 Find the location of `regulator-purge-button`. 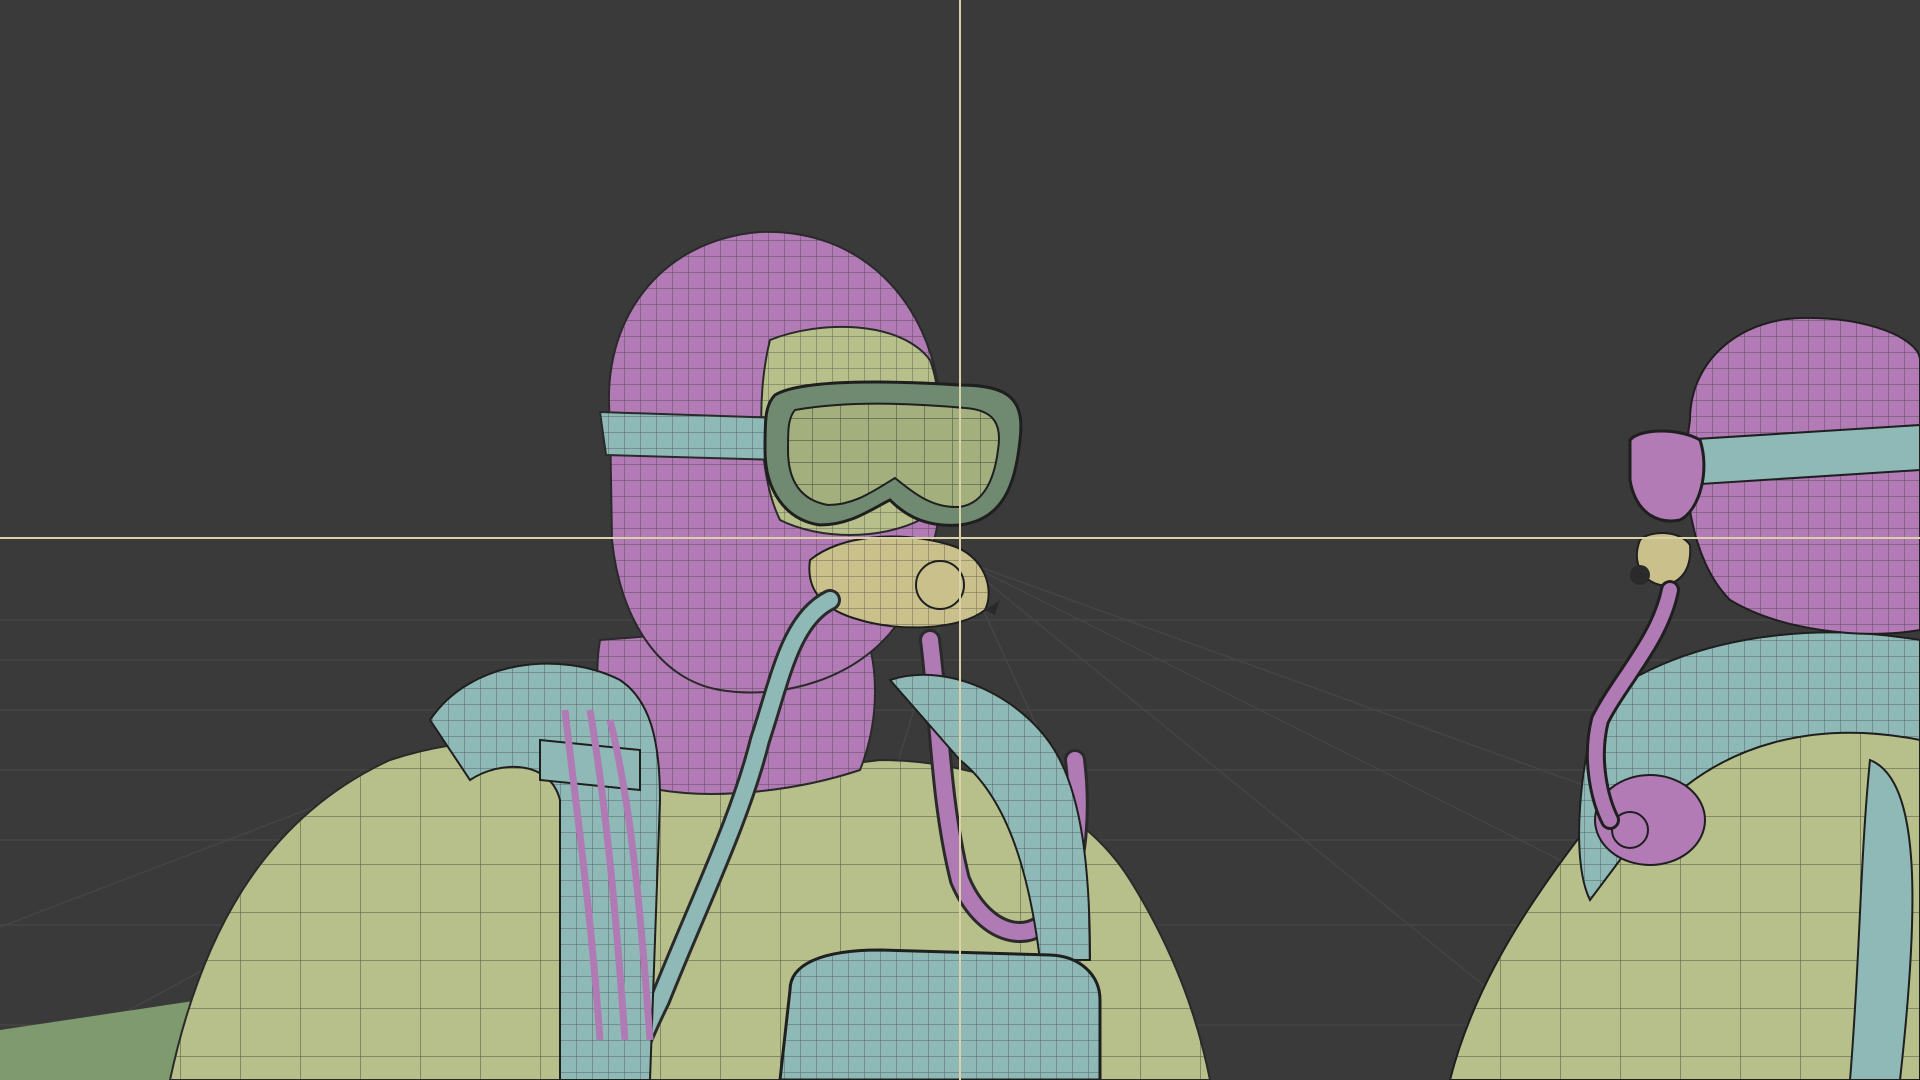

regulator-purge-button is located at coordinates (940, 585).